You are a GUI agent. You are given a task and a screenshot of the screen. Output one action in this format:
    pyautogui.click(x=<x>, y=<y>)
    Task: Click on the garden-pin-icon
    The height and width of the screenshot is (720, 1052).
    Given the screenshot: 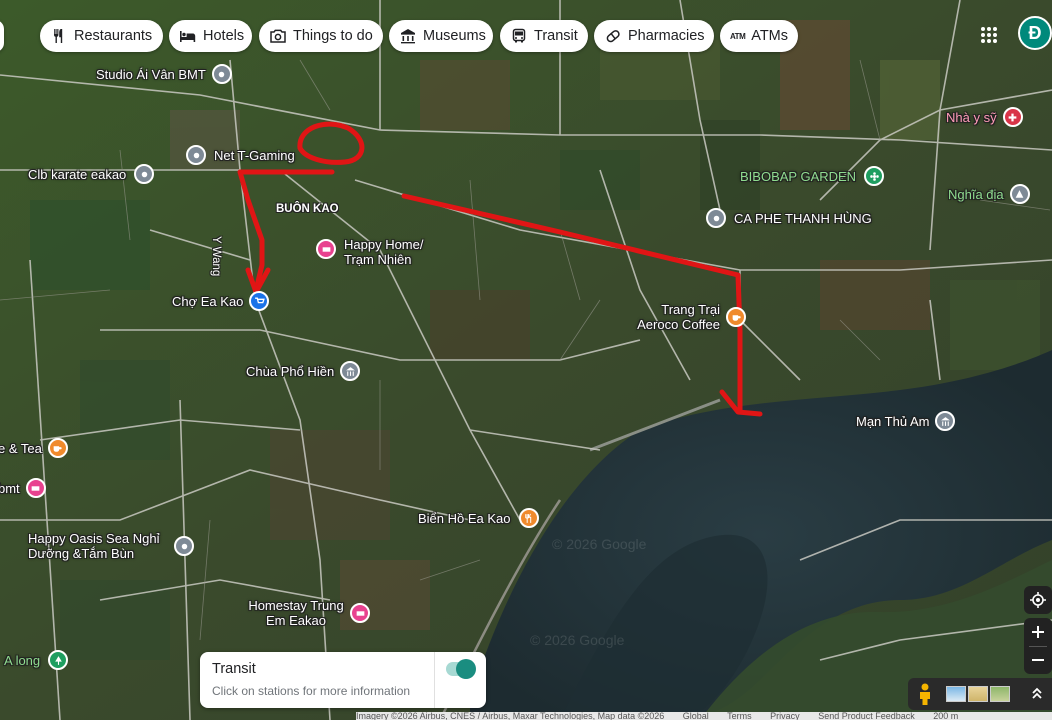 What is the action you would take?
    pyautogui.click(x=874, y=176)
    